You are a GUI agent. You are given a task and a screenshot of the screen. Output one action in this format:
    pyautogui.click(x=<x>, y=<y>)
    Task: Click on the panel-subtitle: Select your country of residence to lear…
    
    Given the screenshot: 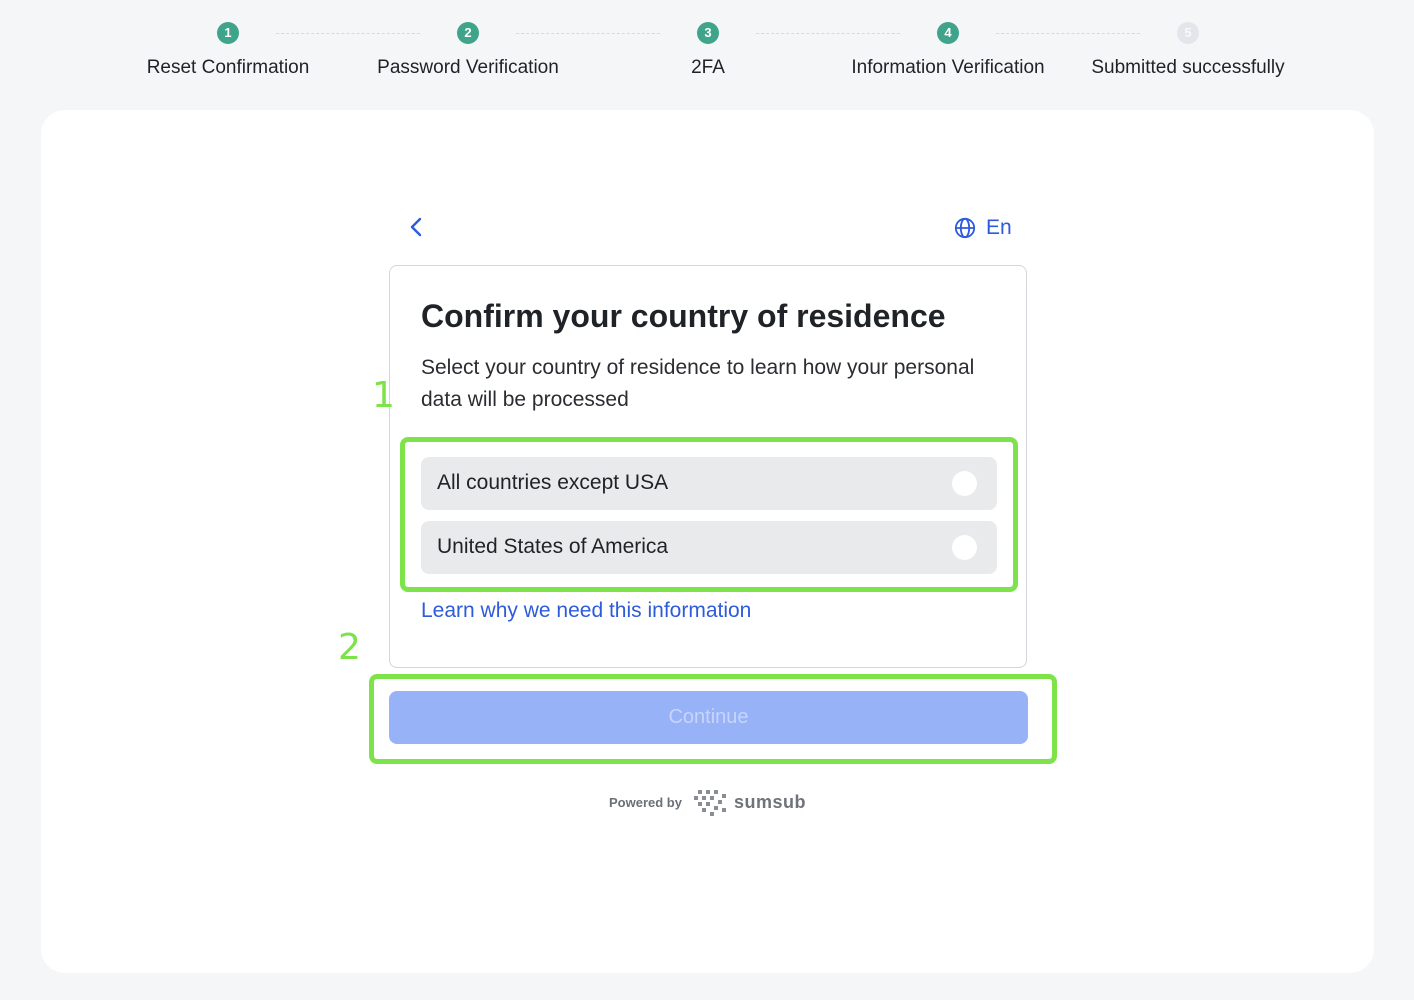 What is the action you would take?
    pyautogui.click(x=698, y=383)
    